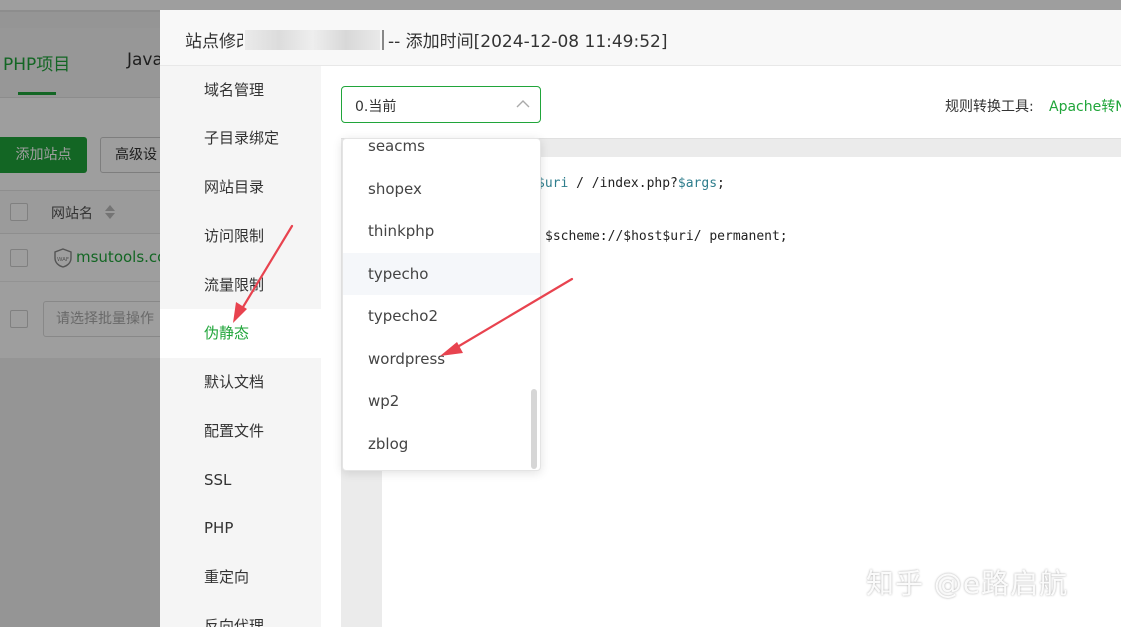 This screenshot has width=1121, height=627. I want to click on option-wp2: wp2, so click(441, 401).